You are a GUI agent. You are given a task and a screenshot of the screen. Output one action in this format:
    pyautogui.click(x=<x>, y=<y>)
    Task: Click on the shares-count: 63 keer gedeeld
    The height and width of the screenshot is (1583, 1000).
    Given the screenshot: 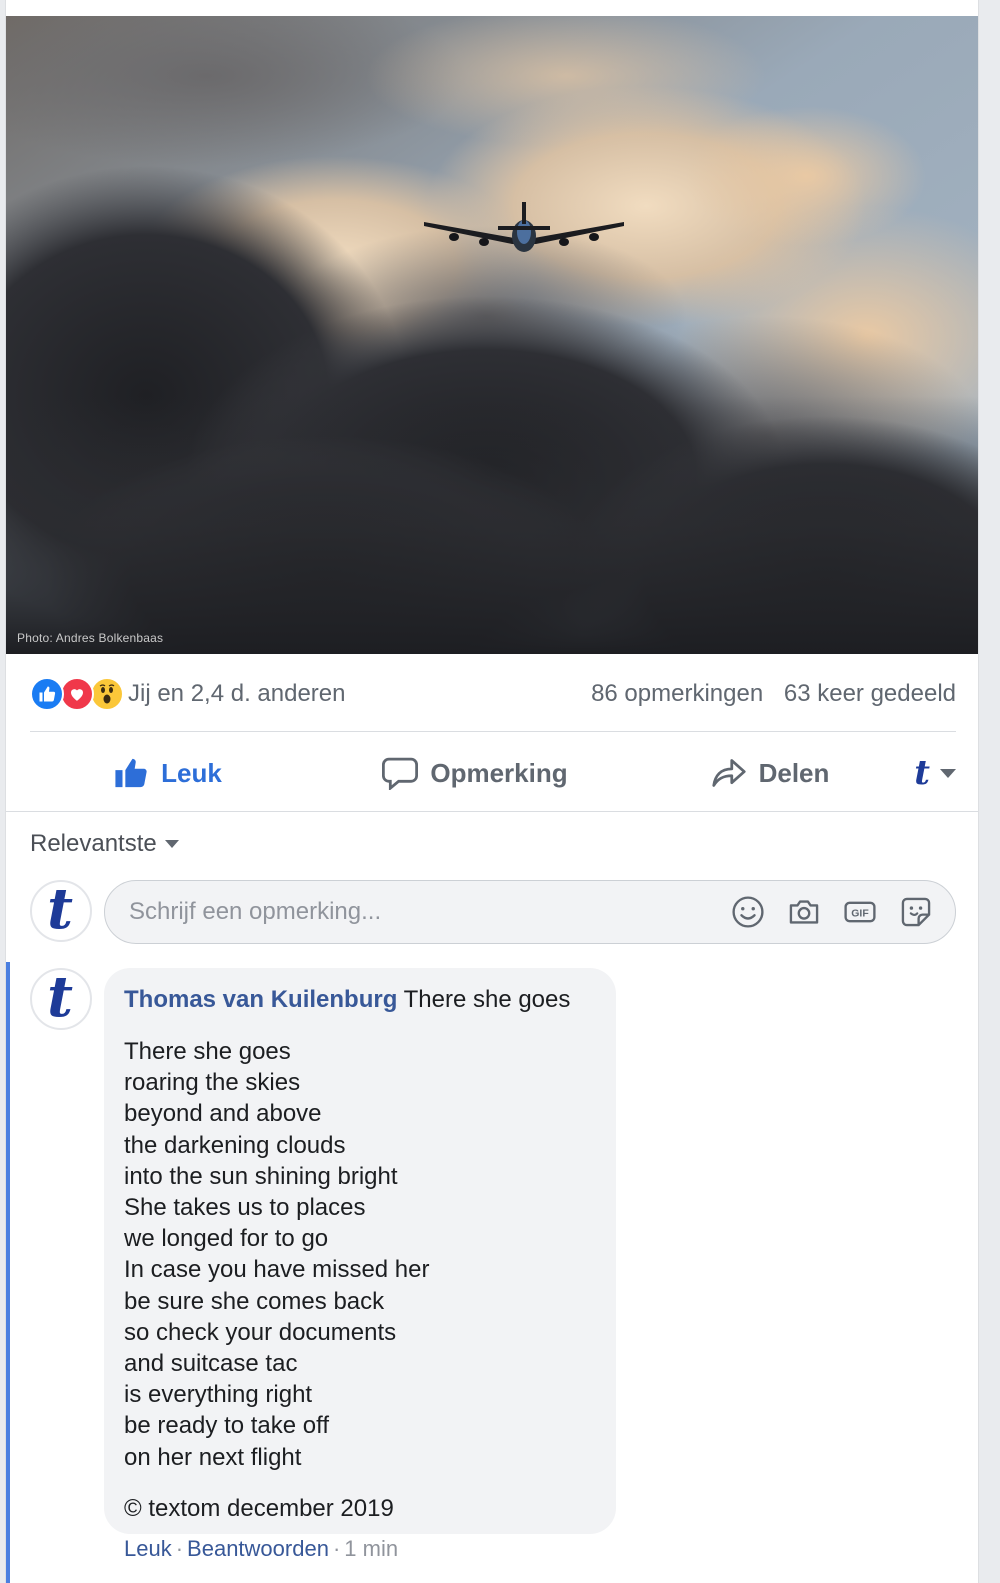 What is the action you would take?
    pyautogui.click(x=870, y=693)
    